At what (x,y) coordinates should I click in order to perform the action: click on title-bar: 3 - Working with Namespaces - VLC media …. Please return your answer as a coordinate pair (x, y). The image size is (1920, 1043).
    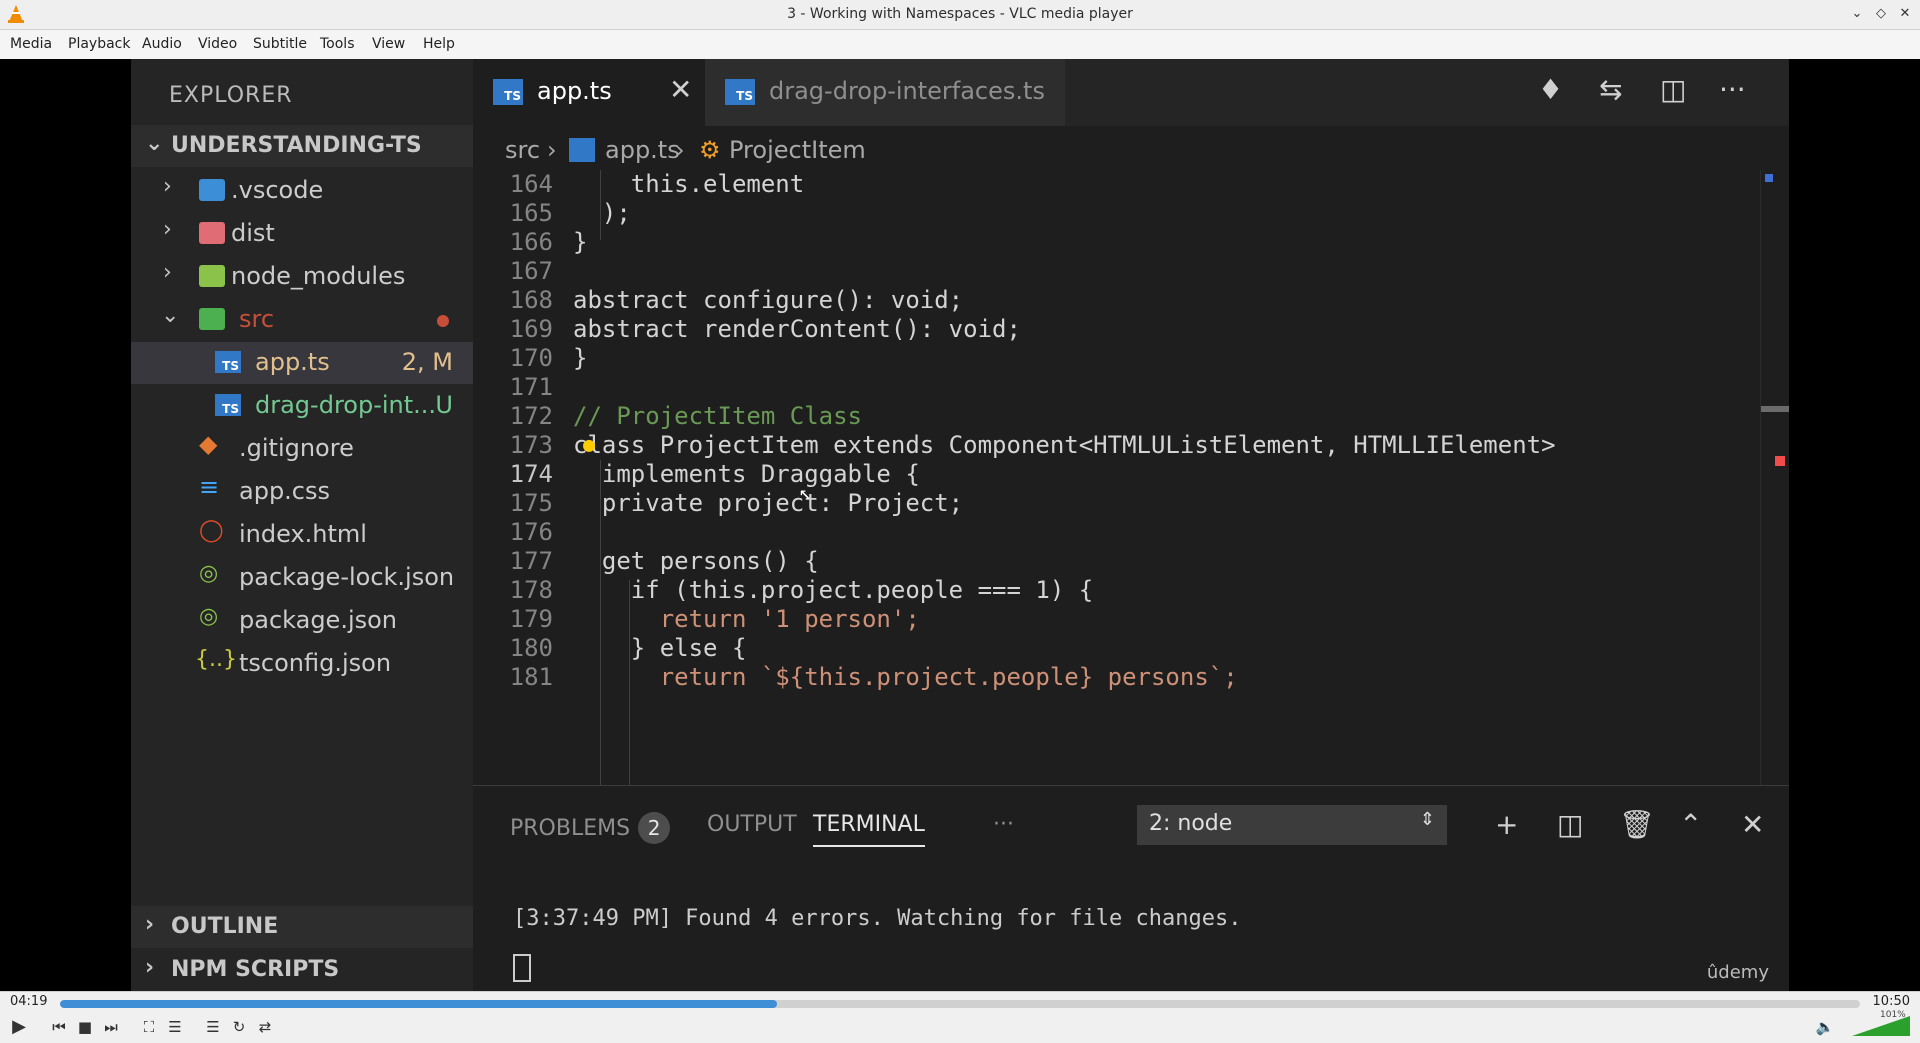
    Looking at the image, I should click on (960, 15).